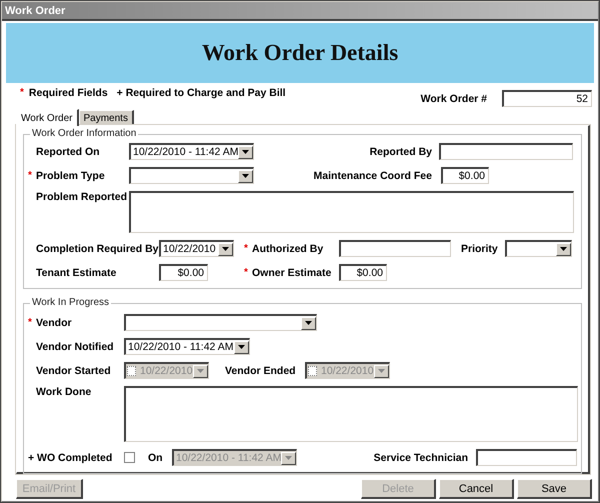 This screenshot has height=503, width=600. Describe the element at coordinates (97, 248) in the screenshot. I see `field-label: Completion Required By` at that location.